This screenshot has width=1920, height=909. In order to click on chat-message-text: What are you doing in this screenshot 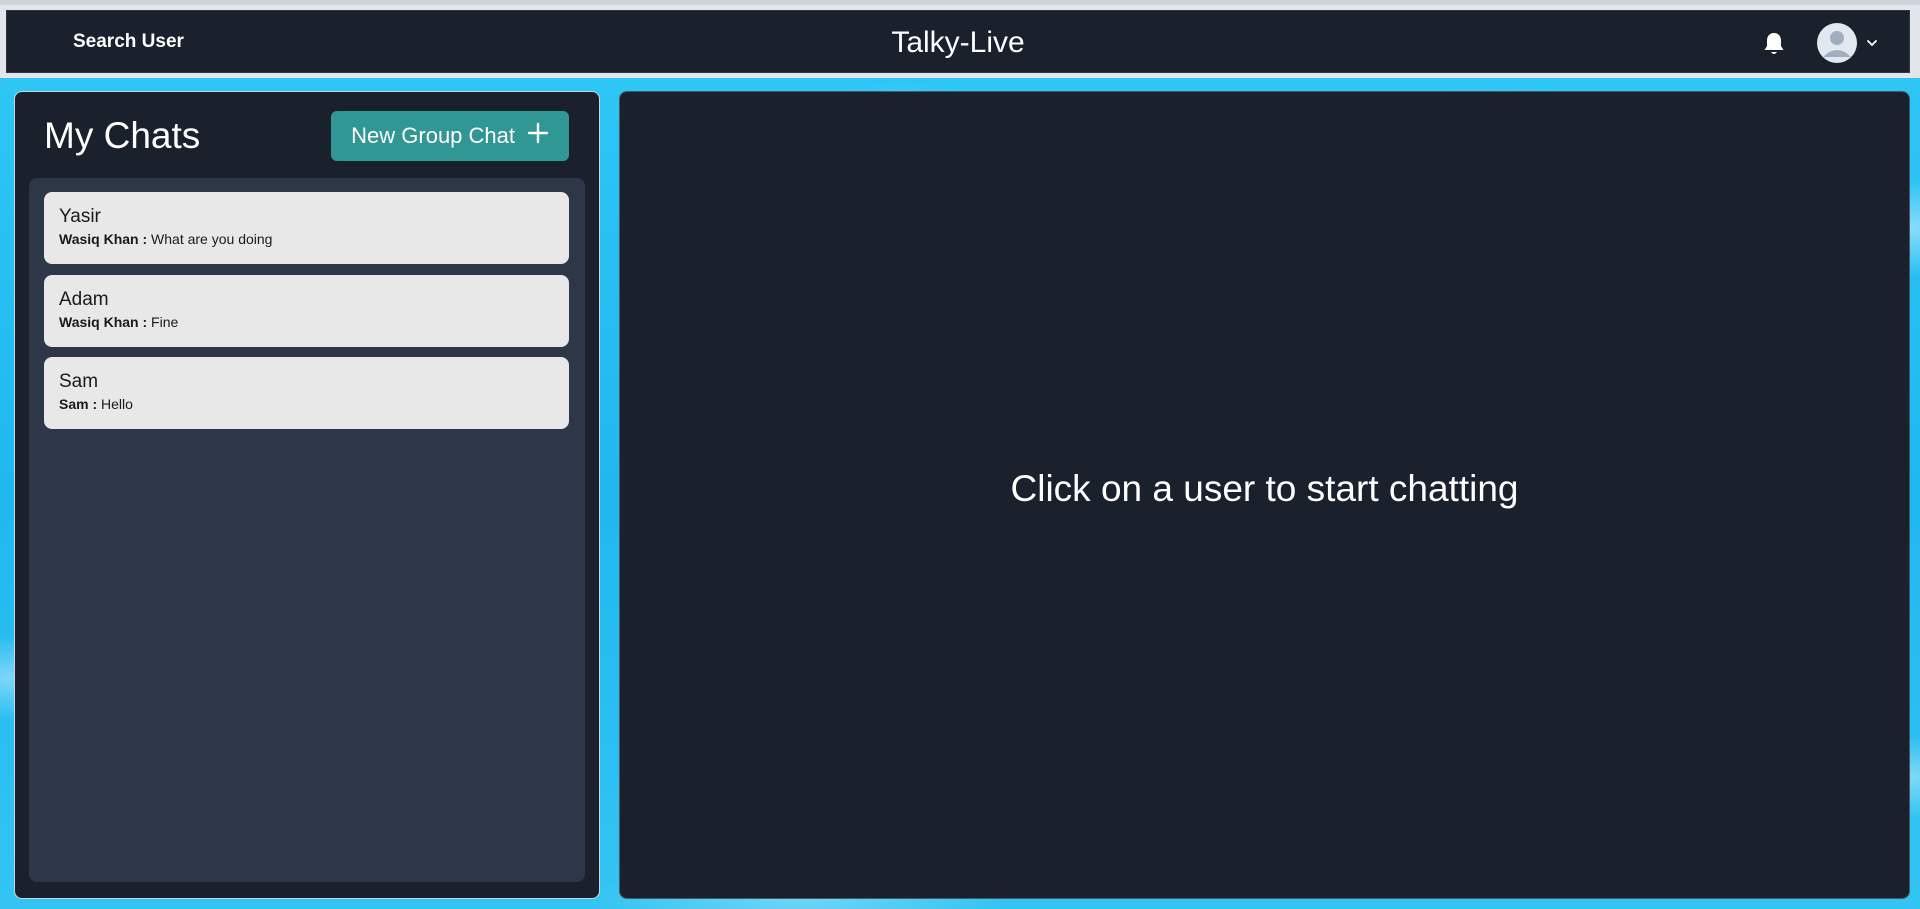, I will do `click(210, 239)`.